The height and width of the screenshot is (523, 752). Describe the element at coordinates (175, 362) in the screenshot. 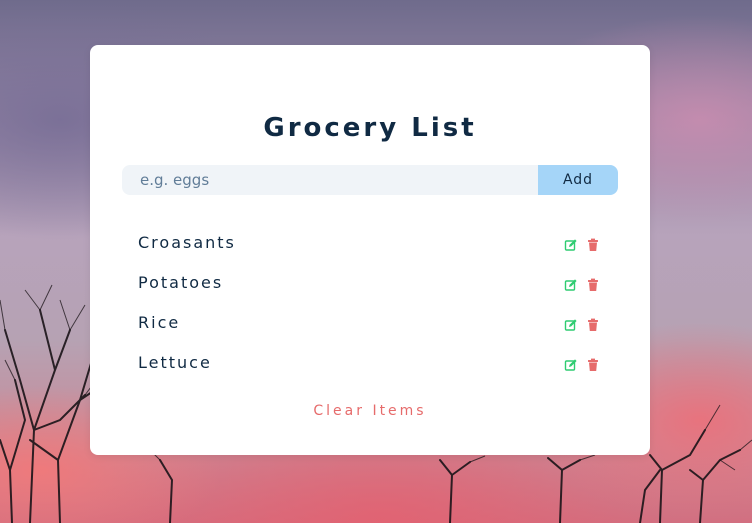

I see `item-title: Lettuce` at that location.